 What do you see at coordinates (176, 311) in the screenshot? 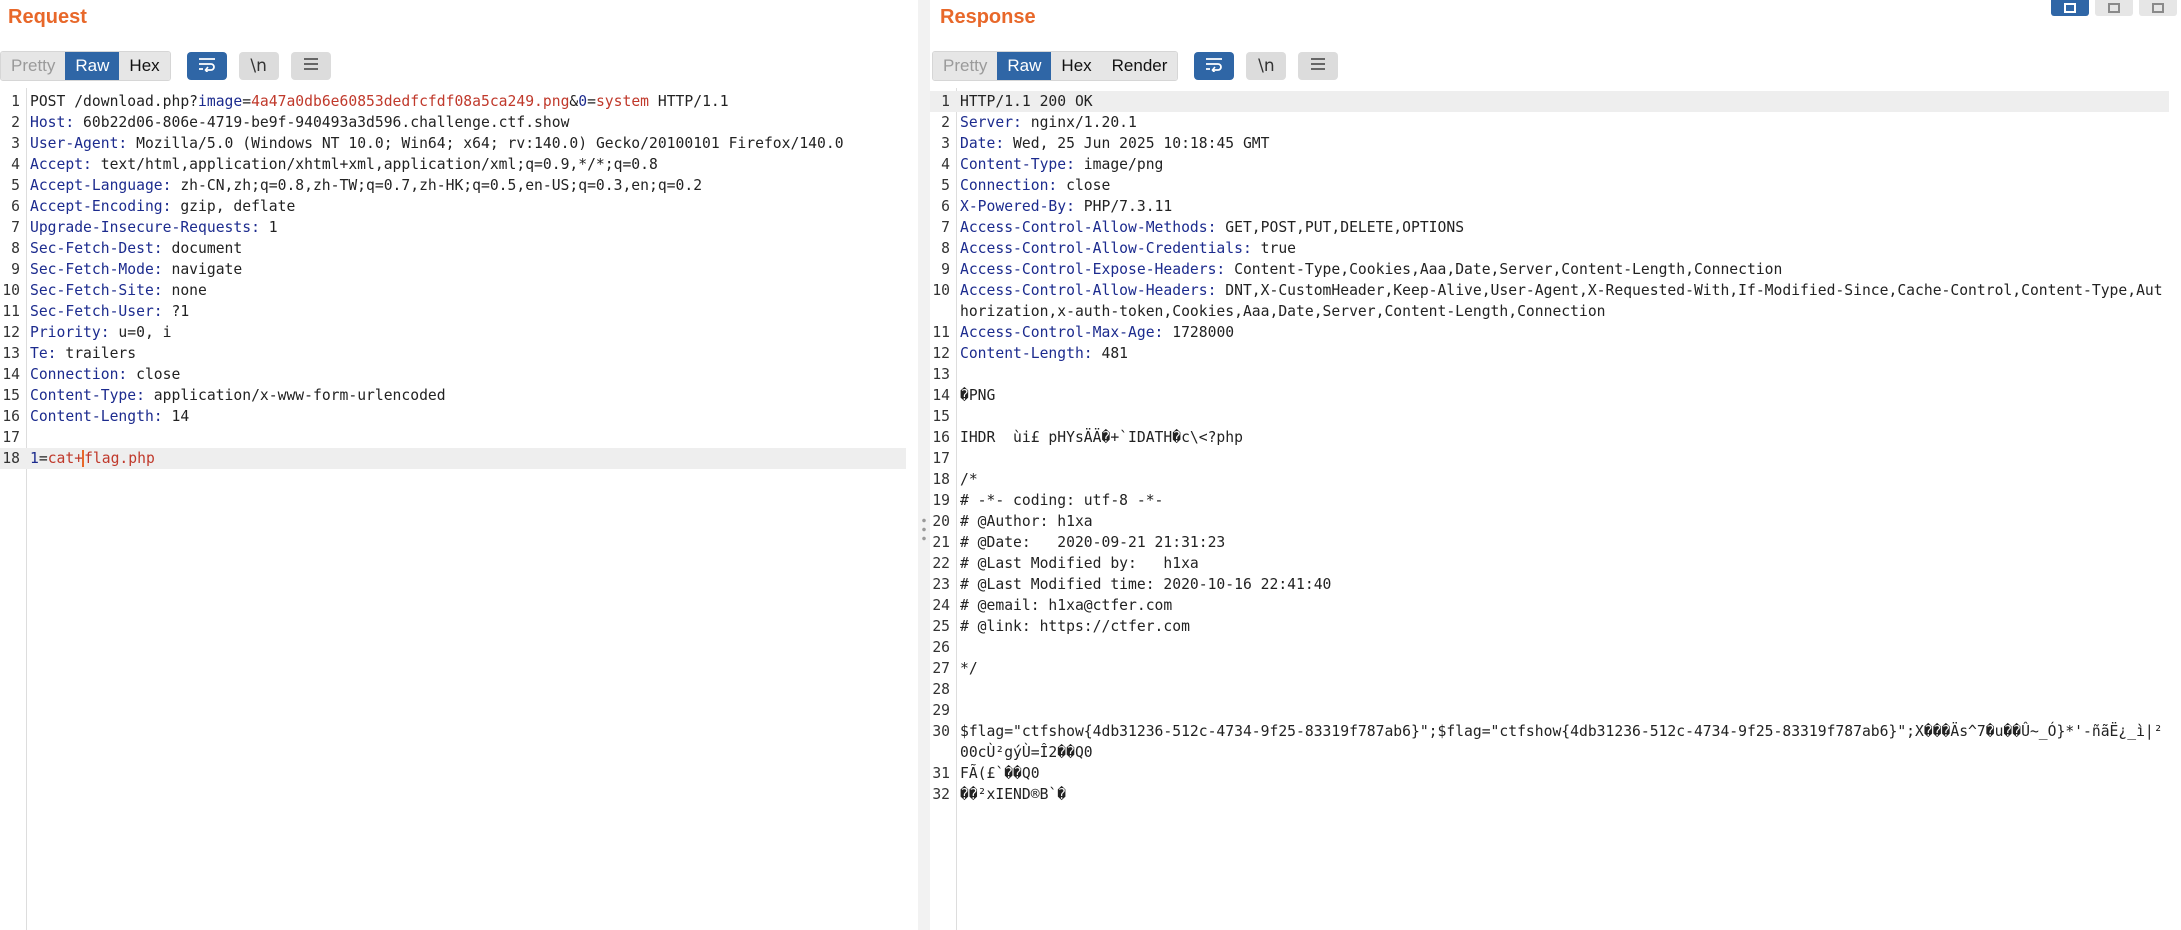
I see `token-value: ?1` at bounding box center [176, 311].